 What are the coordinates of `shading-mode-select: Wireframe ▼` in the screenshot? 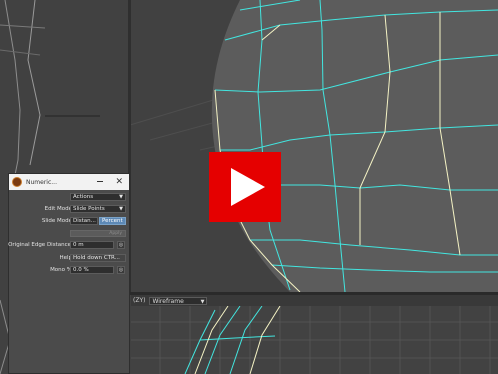 It's located at (178, 300).